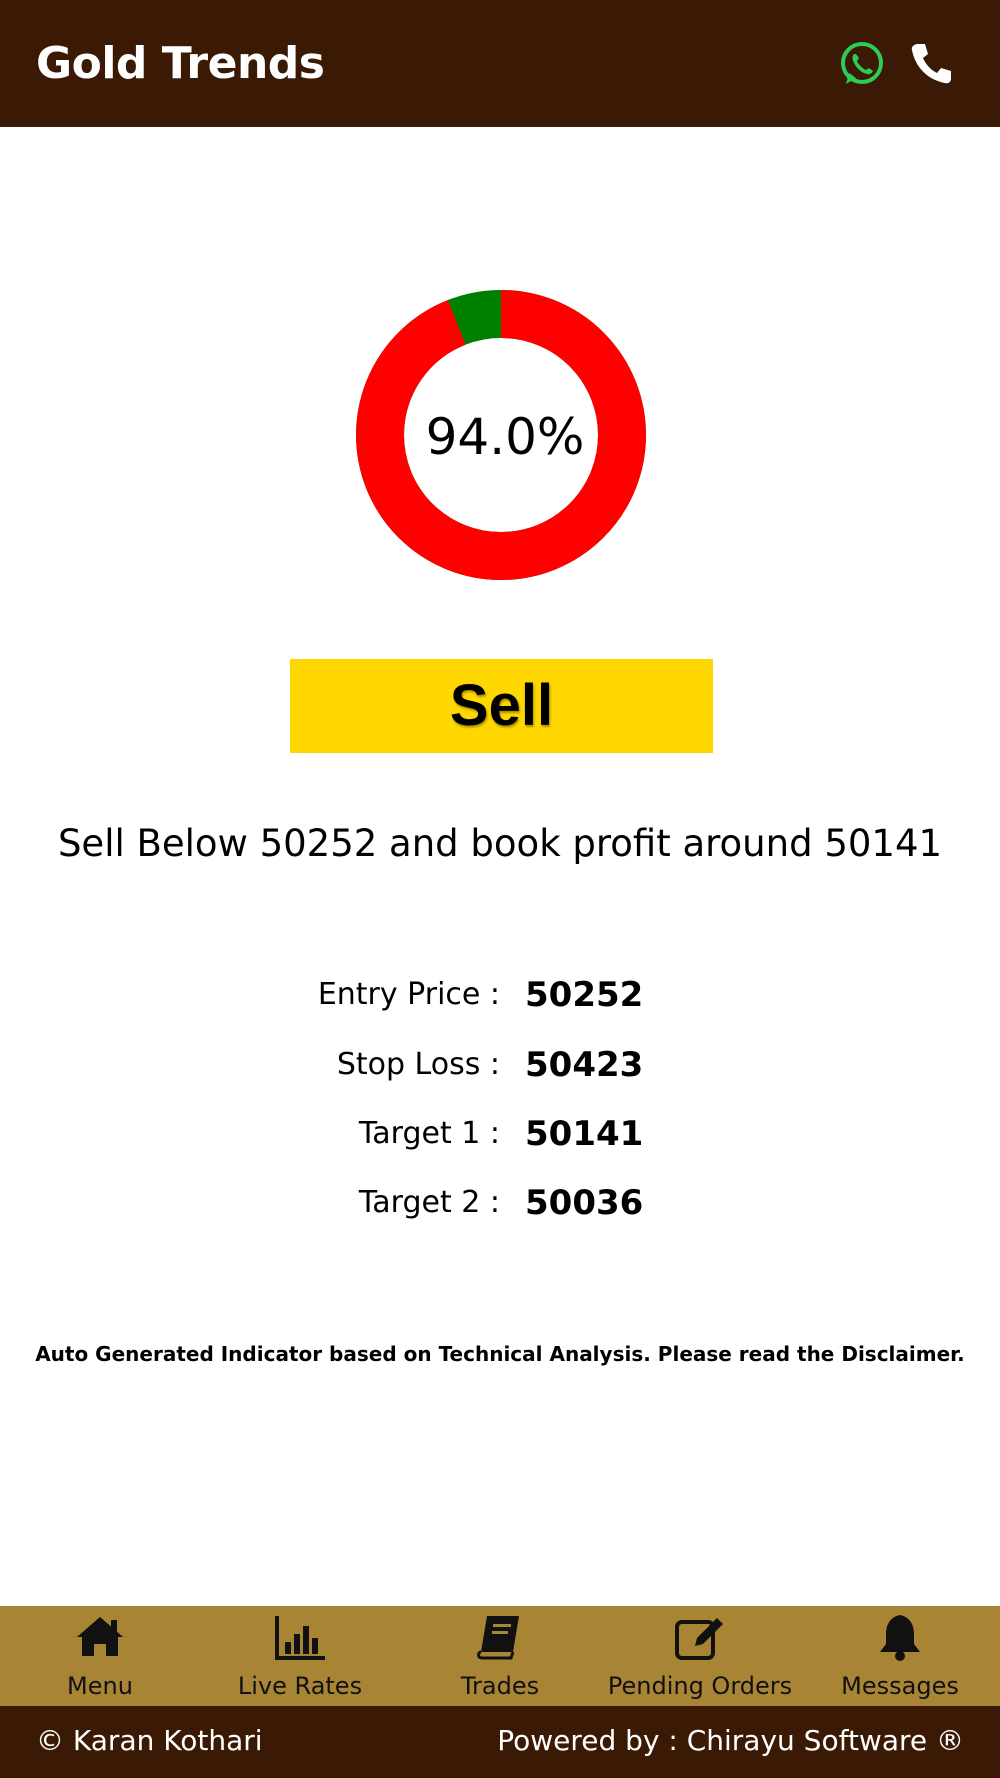  What do you see at coordinates (730, 1740) in the screenshot?
I see `footer-powered-by: Powered by : Chirayu Software ®` at bounding box center [730, 1740].